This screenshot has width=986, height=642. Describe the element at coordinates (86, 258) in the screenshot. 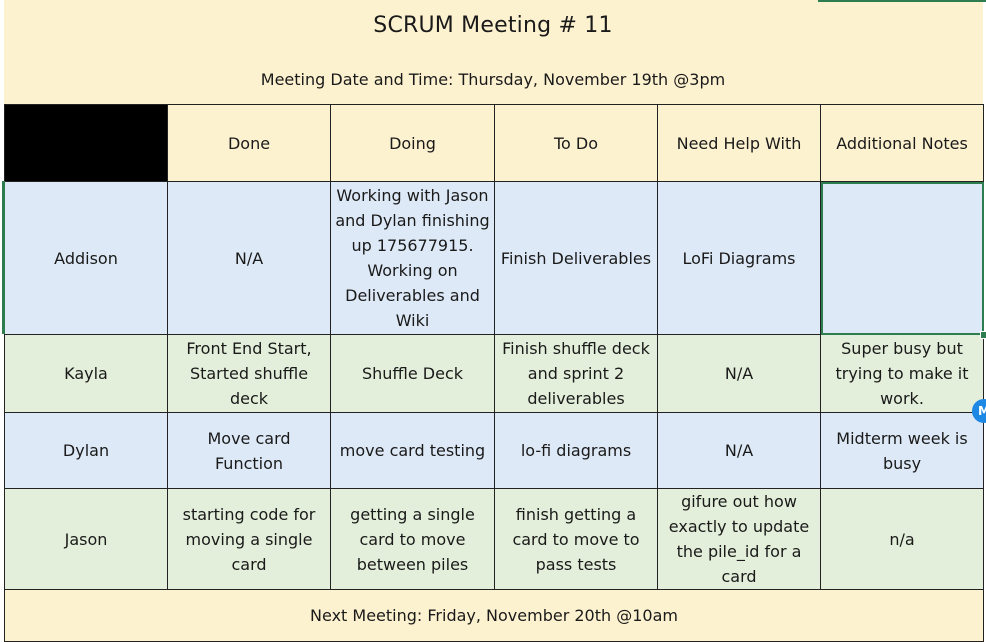

I see `member-name-cell: Addison` at that location.